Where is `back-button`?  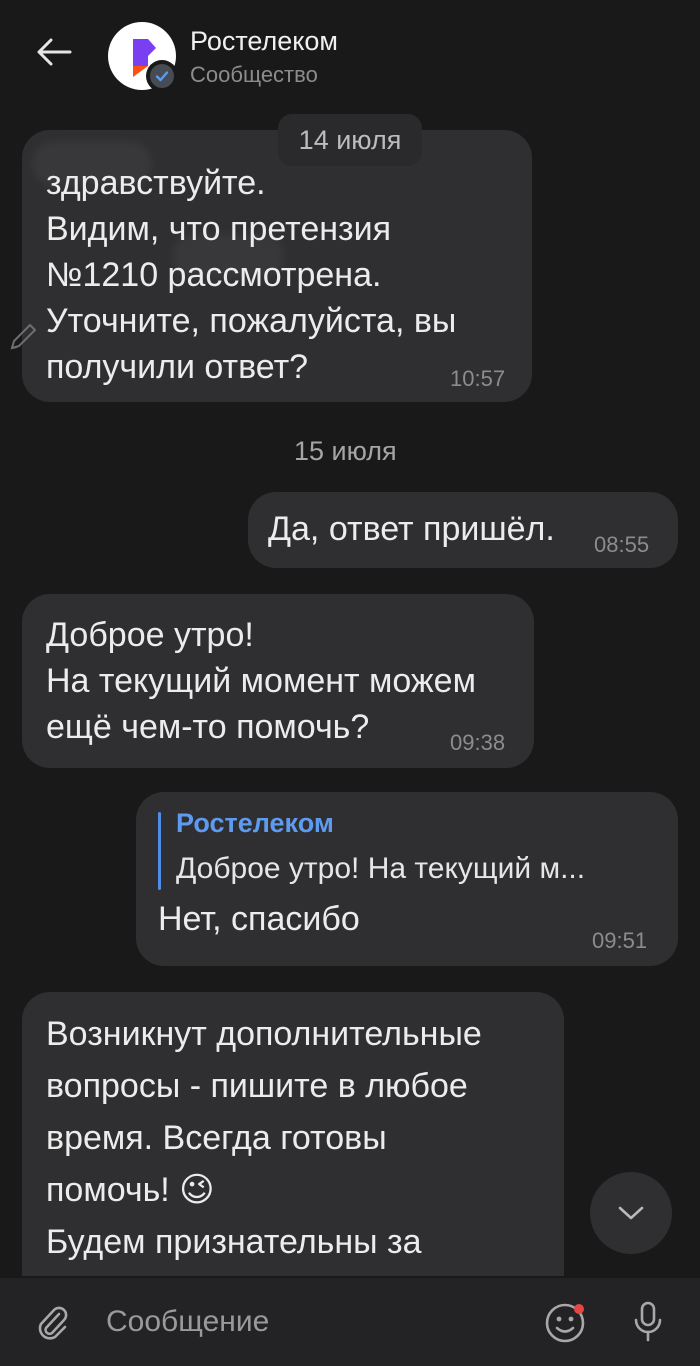 back-button is located at coordinates (54, 52).